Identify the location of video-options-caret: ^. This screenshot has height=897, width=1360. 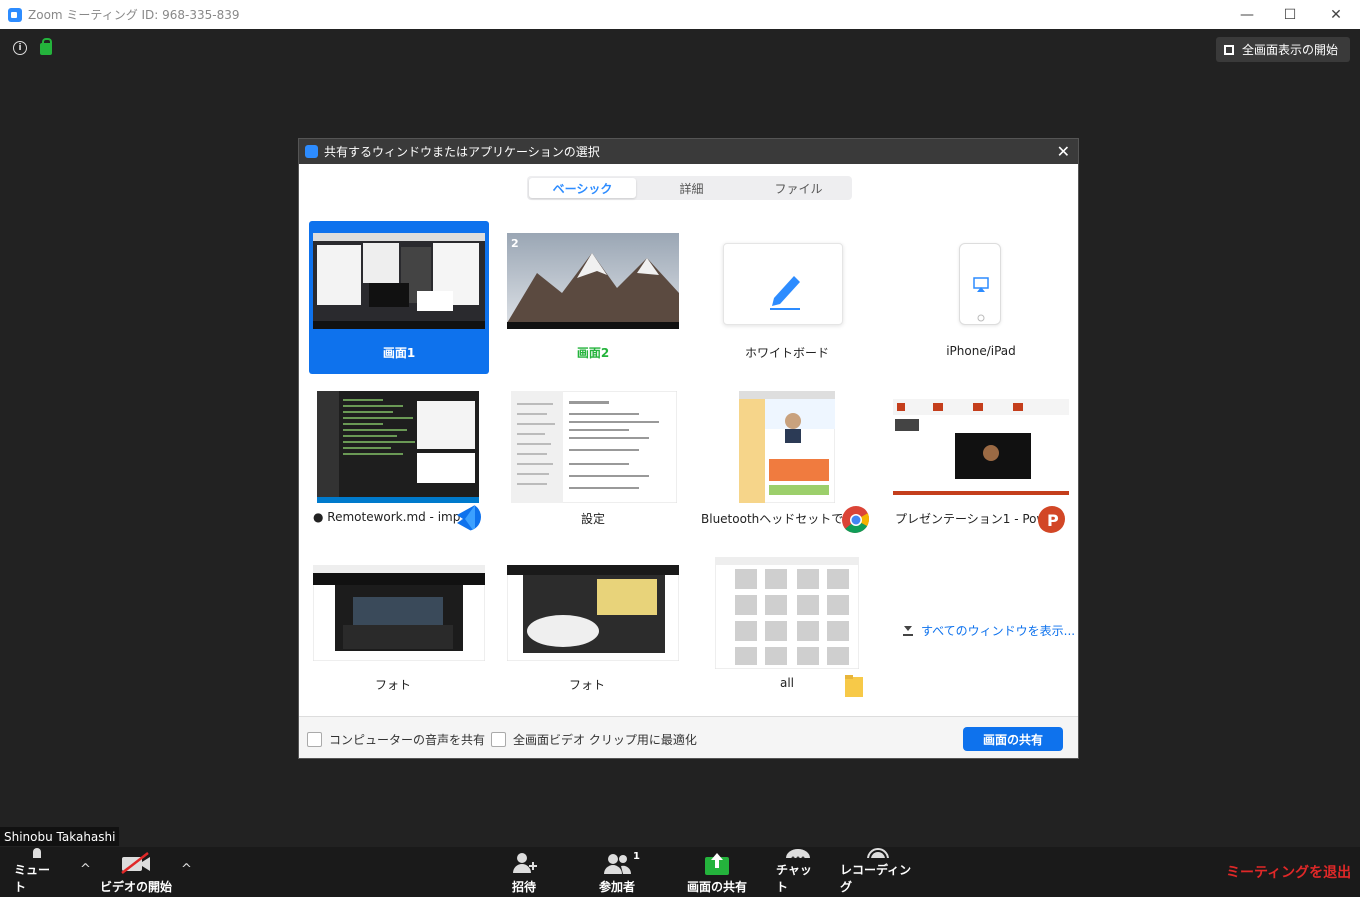
(186, 869).